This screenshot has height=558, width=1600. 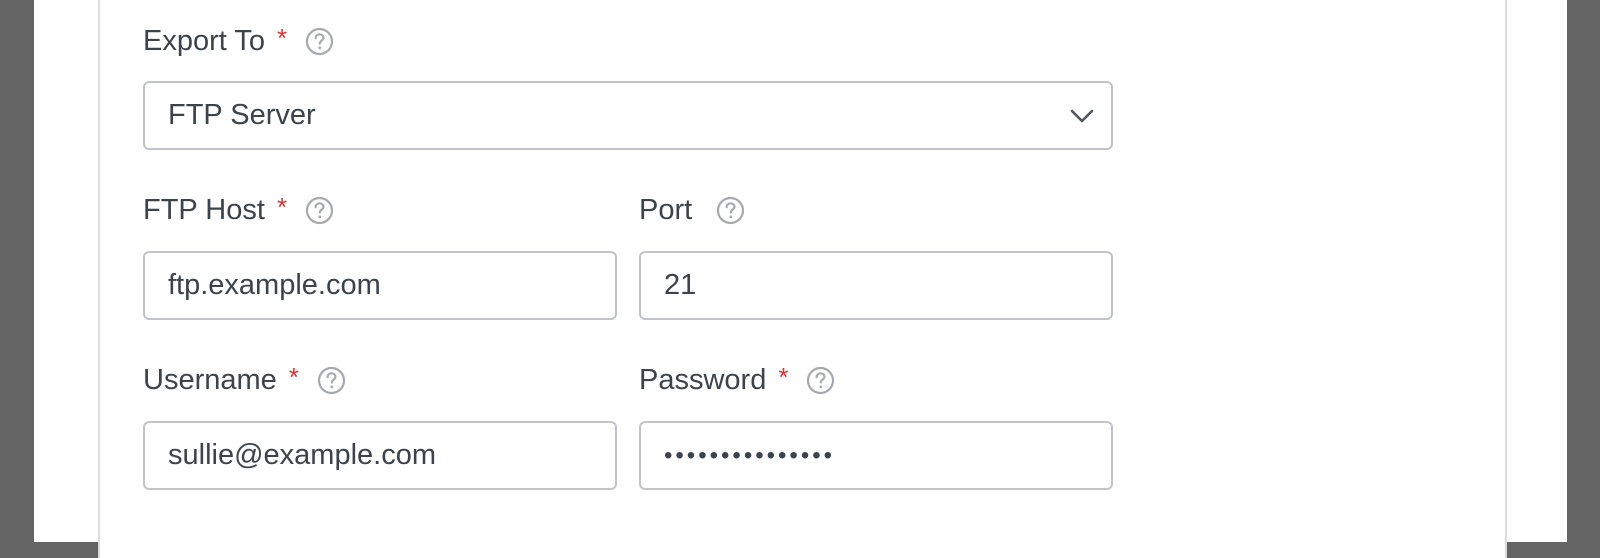 I want to click on username-value: sullie@example.com, so click(x=302, y=455).